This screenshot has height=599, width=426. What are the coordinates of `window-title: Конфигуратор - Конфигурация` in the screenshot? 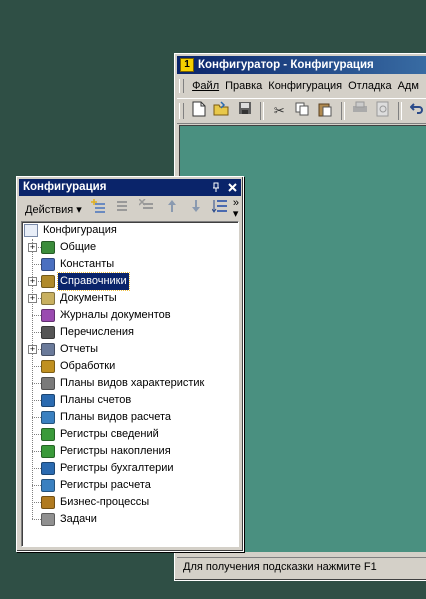 It's located at (286, 65).